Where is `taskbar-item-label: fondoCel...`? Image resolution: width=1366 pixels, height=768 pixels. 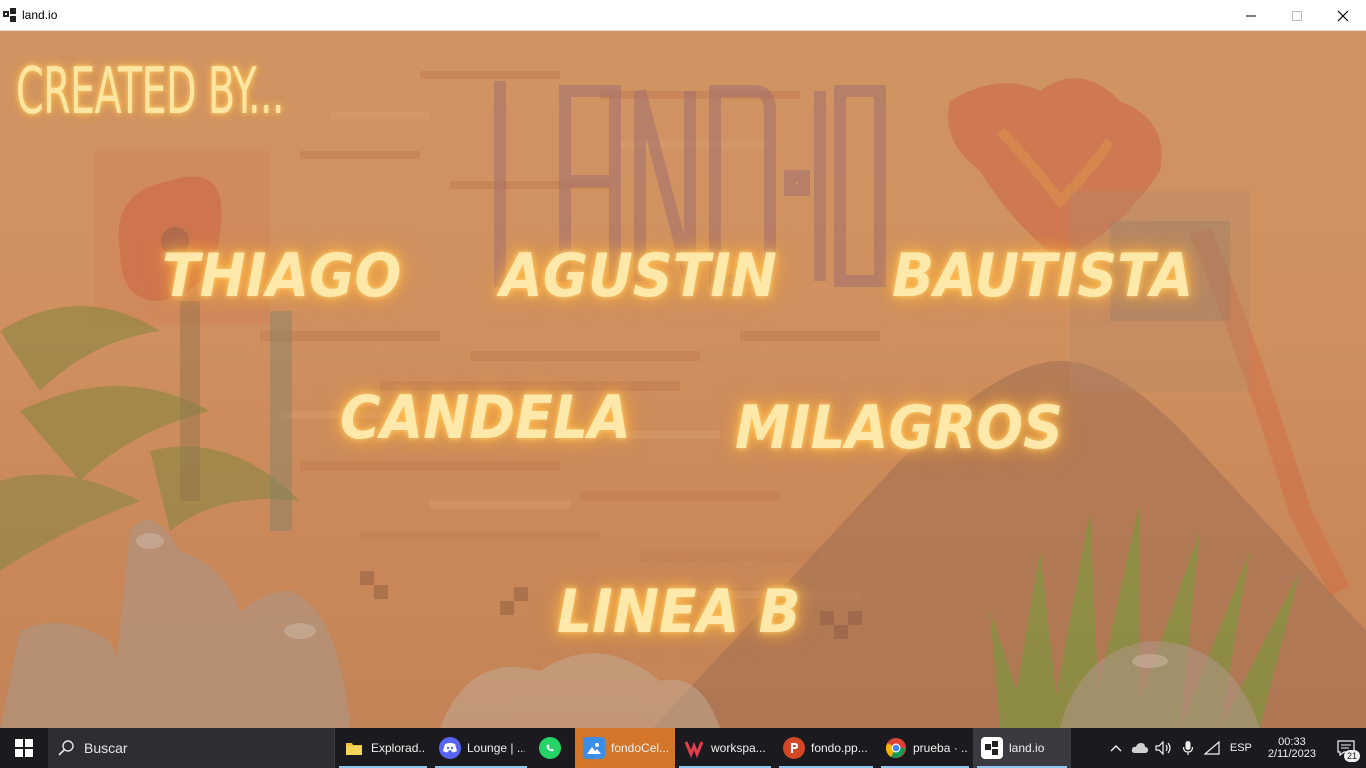 taskbar-item-label: fondoCel... is located at coordinates (640, 748).